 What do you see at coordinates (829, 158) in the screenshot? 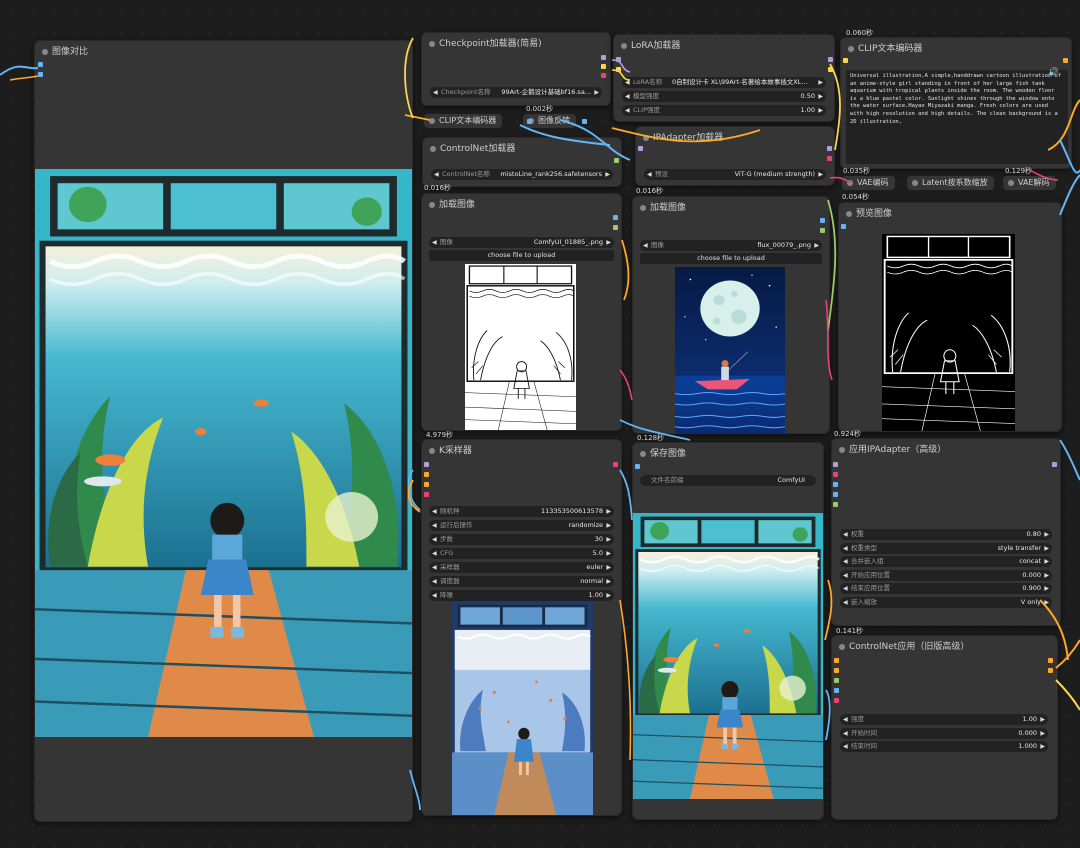
I see `ipadapter-loader-out-ipa` at bounding box center [829, 158].